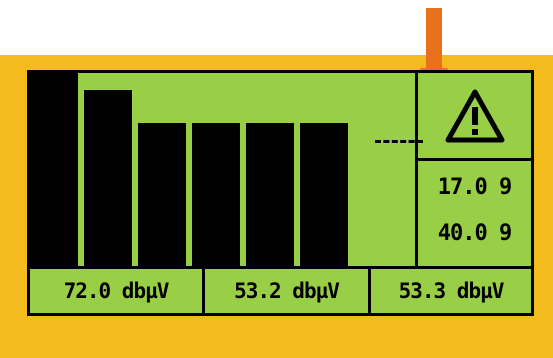  What do you see at coordinates (287, 291) in the screenshot?
I see `channel-level-2: 53.2 dbµV` at bounding box center [287, 291].